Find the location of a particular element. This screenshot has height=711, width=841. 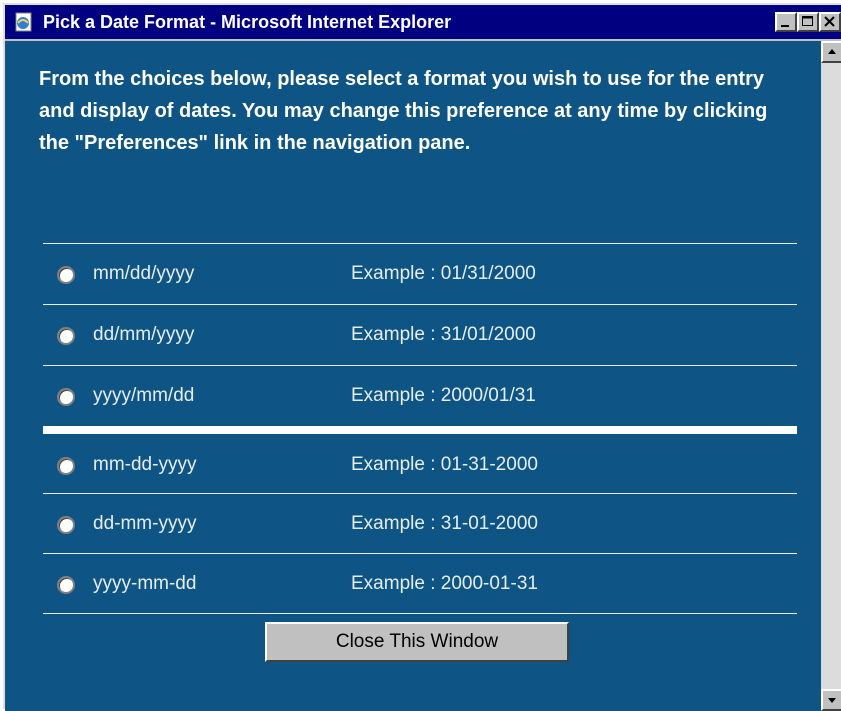

scroll-up-button is located at coordinates (831, 52).